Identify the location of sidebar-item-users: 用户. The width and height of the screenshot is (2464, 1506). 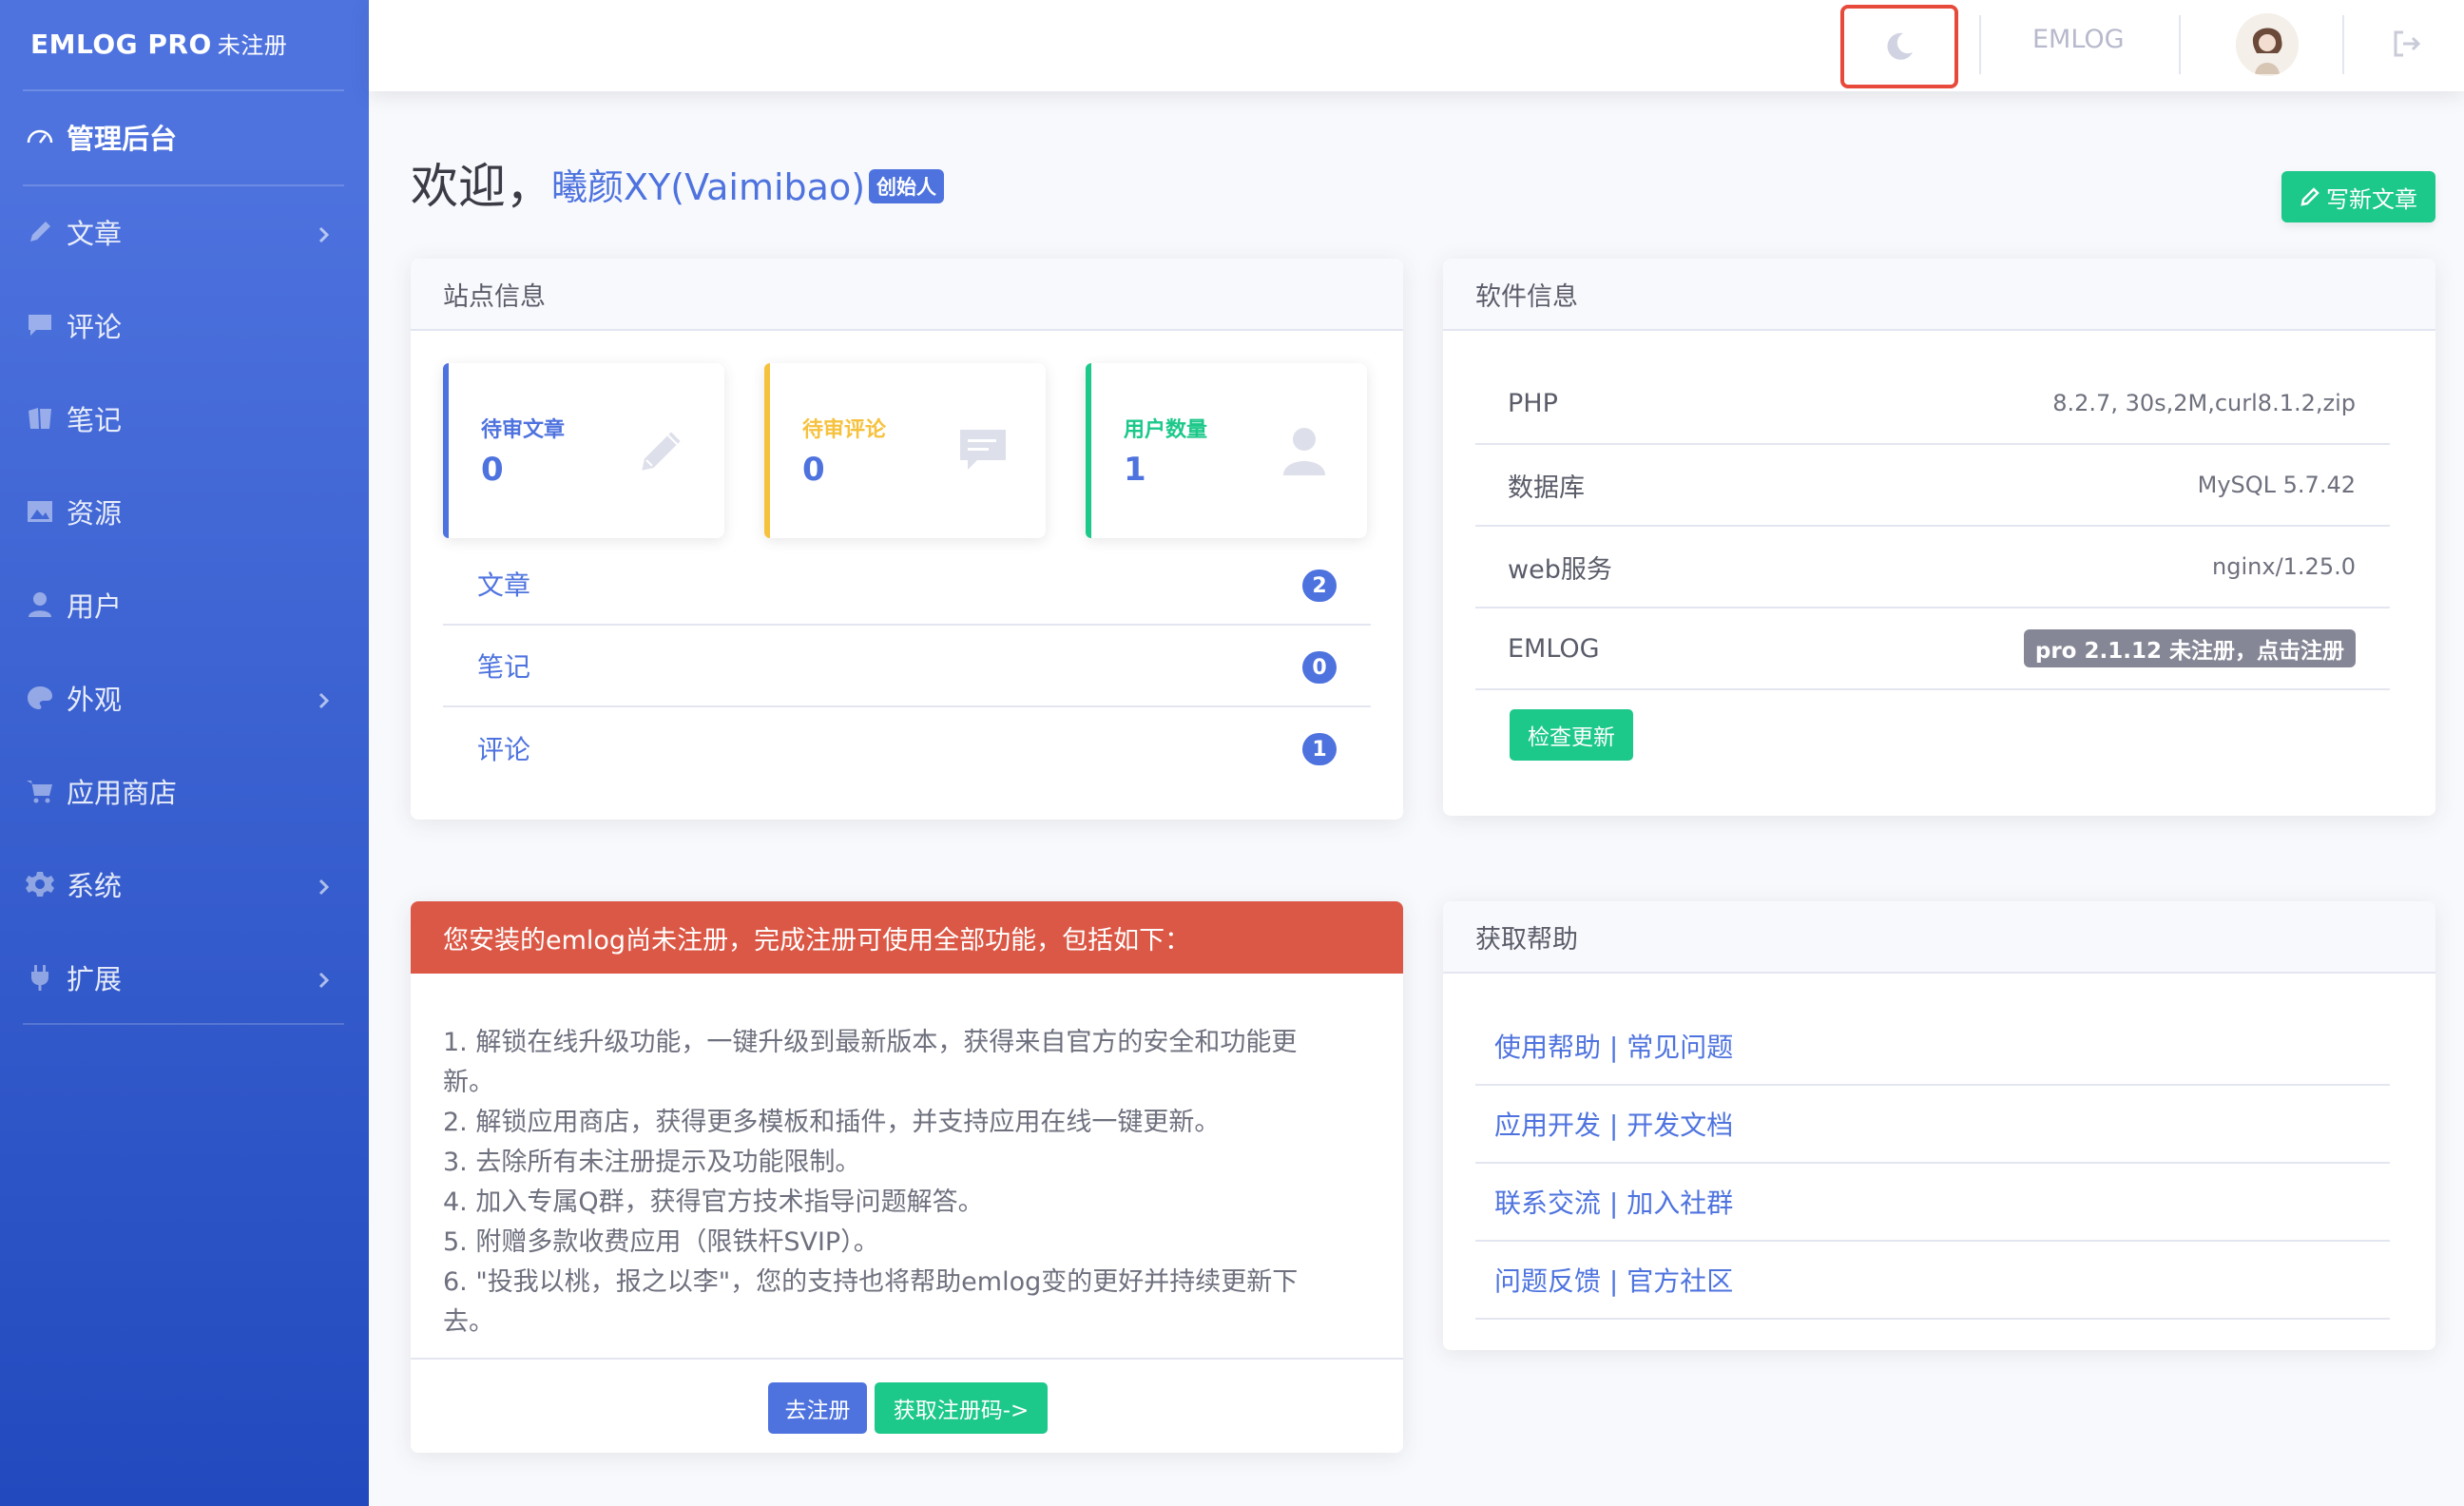
(183, 604).